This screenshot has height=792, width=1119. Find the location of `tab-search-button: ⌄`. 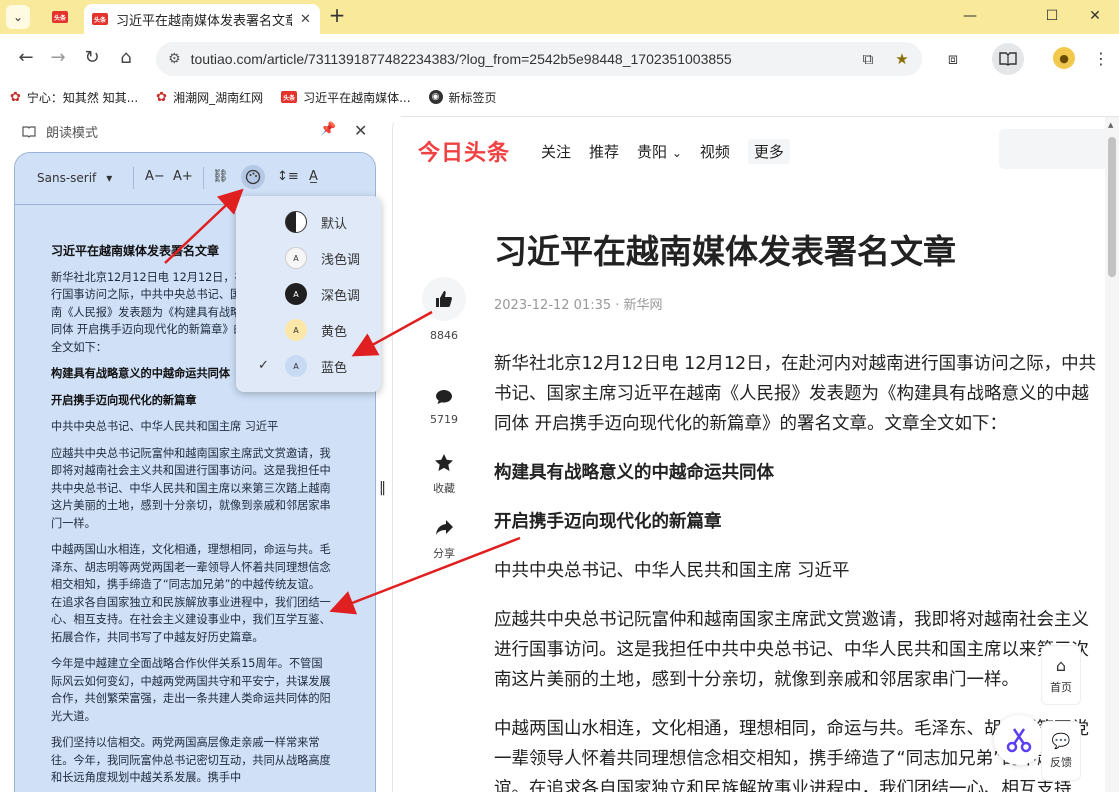

tab-search-button: ⌄ is located at coordinates (18, 17).